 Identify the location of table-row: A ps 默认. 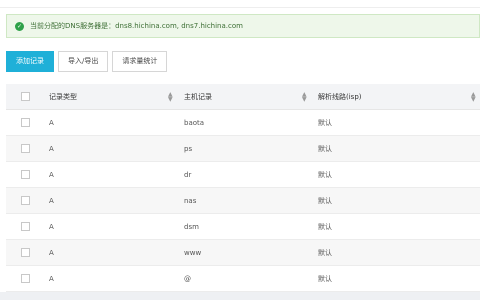
(243, 149).